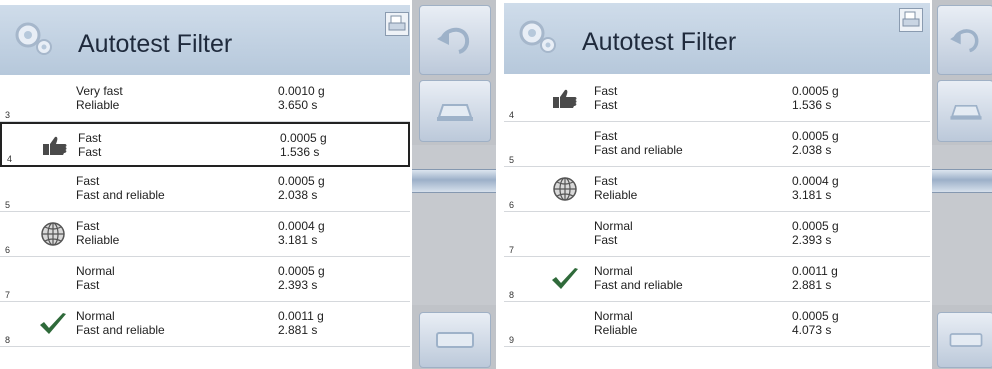 The image size is (992, 369). Describe the element at coordinates (298, 195) in the screenshot. I see `time-value: 2.038 s` at that location.